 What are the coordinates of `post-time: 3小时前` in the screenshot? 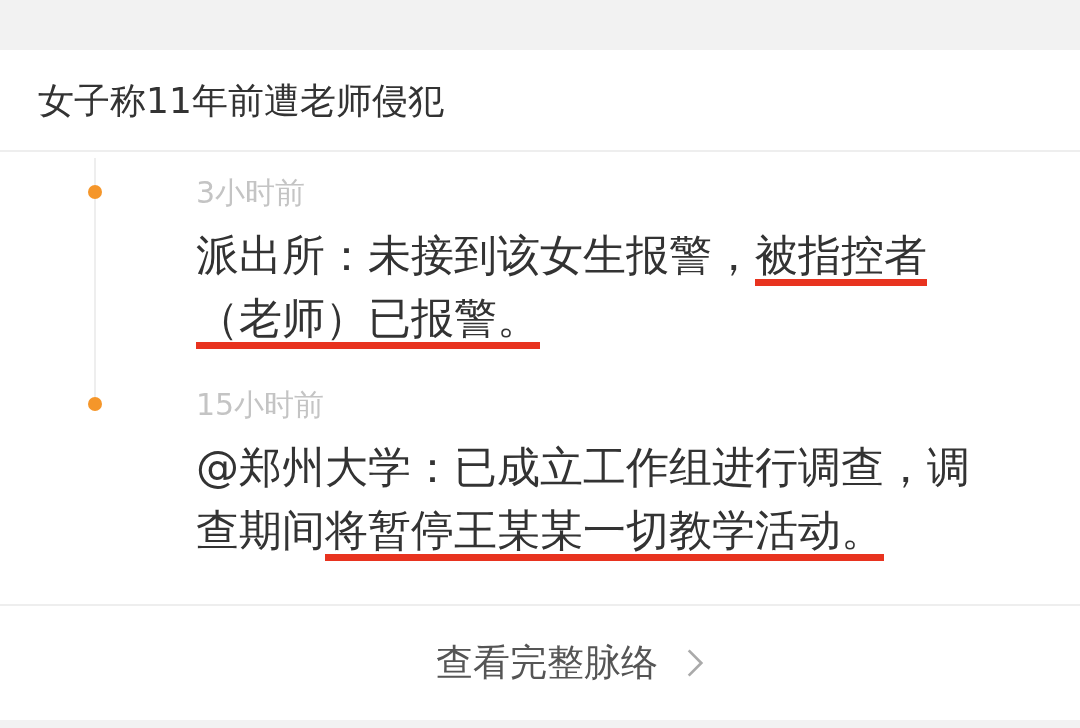 It's located at (251, 193).